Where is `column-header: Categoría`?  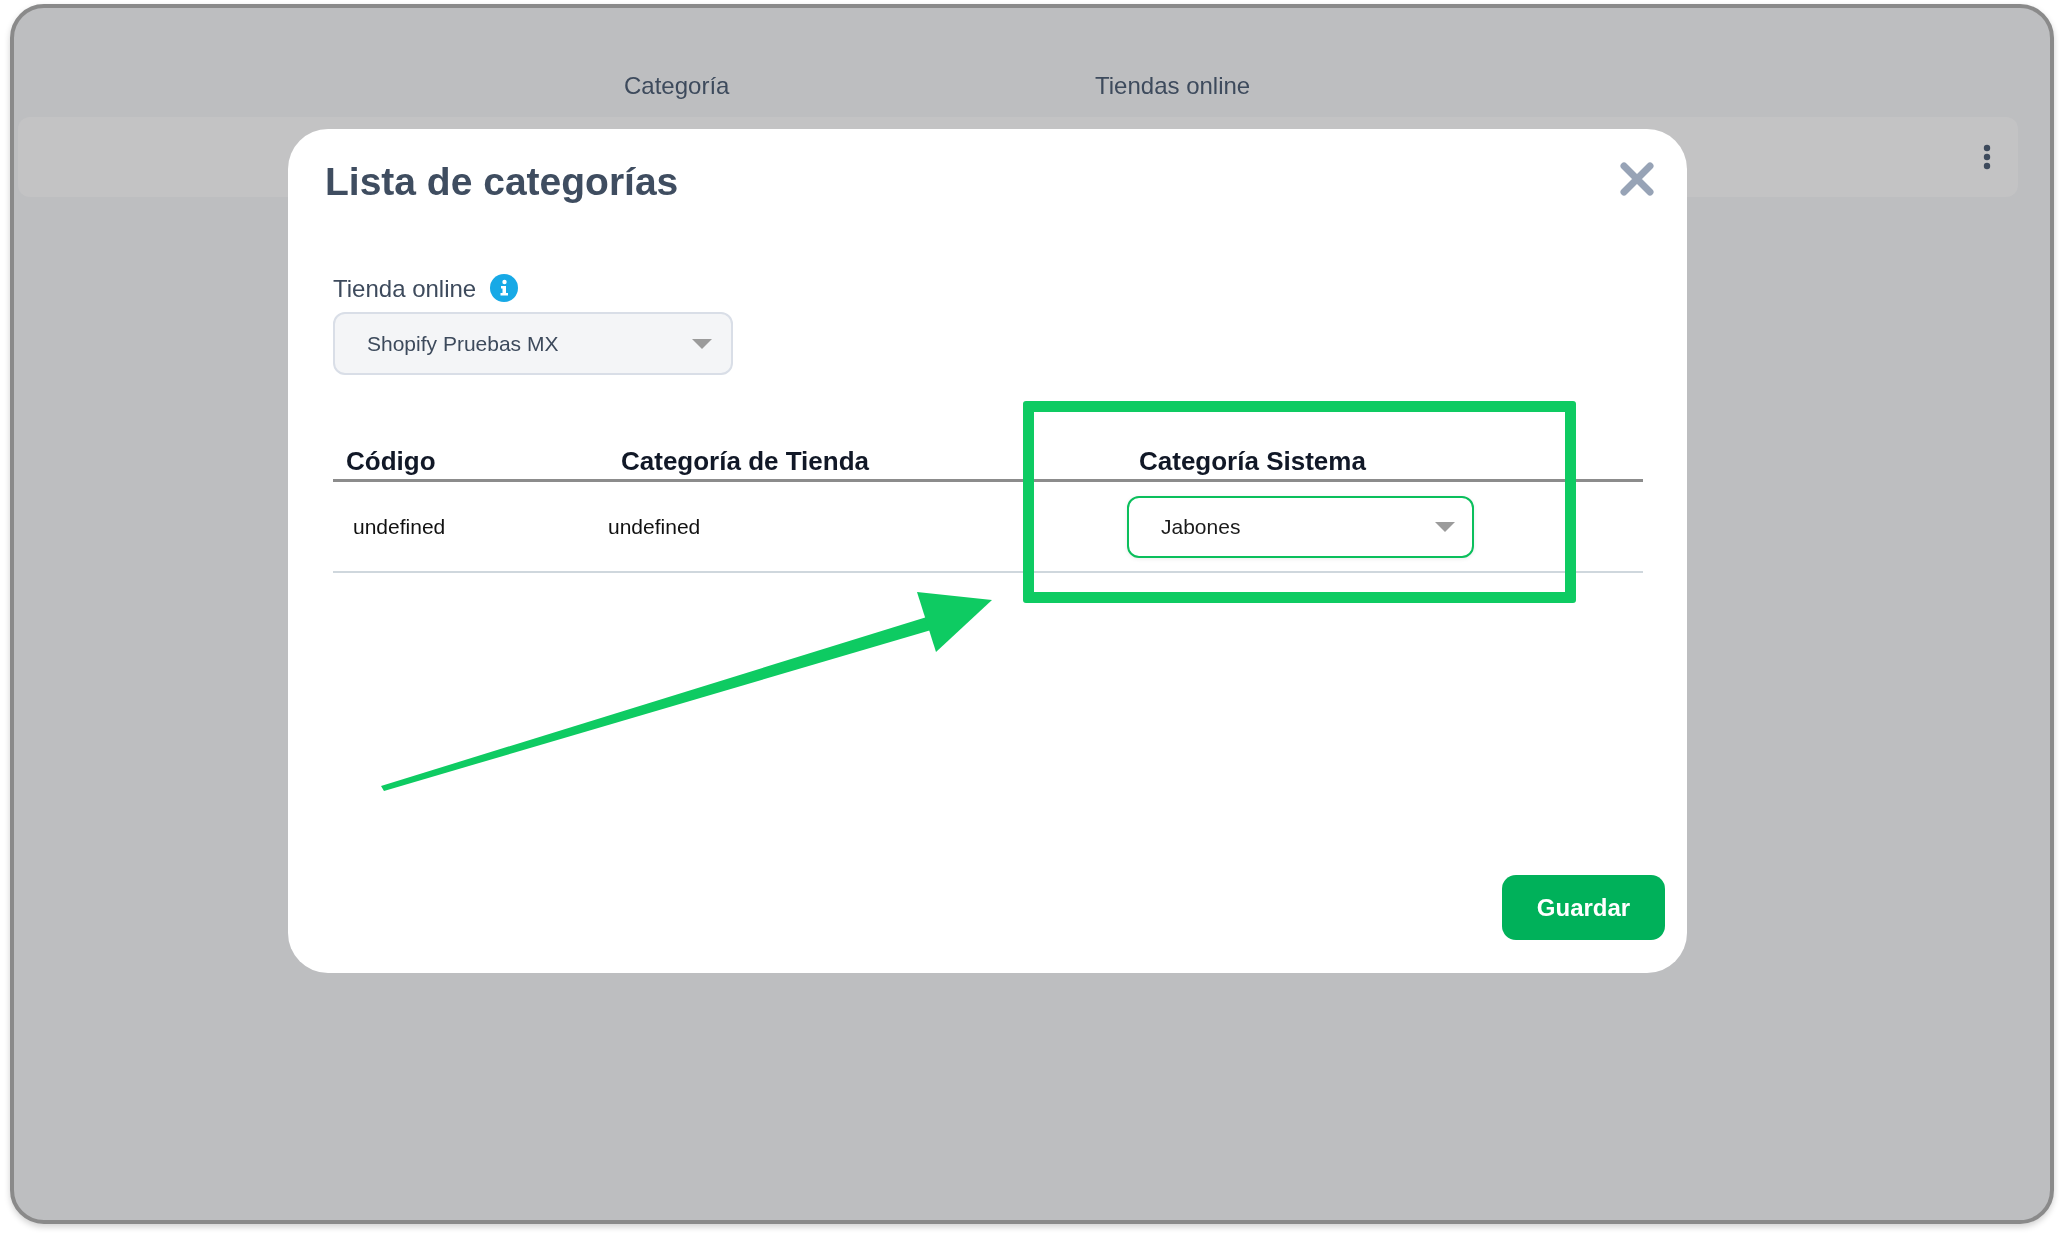
column-header: Categoría is located at coordinates (677, 86).